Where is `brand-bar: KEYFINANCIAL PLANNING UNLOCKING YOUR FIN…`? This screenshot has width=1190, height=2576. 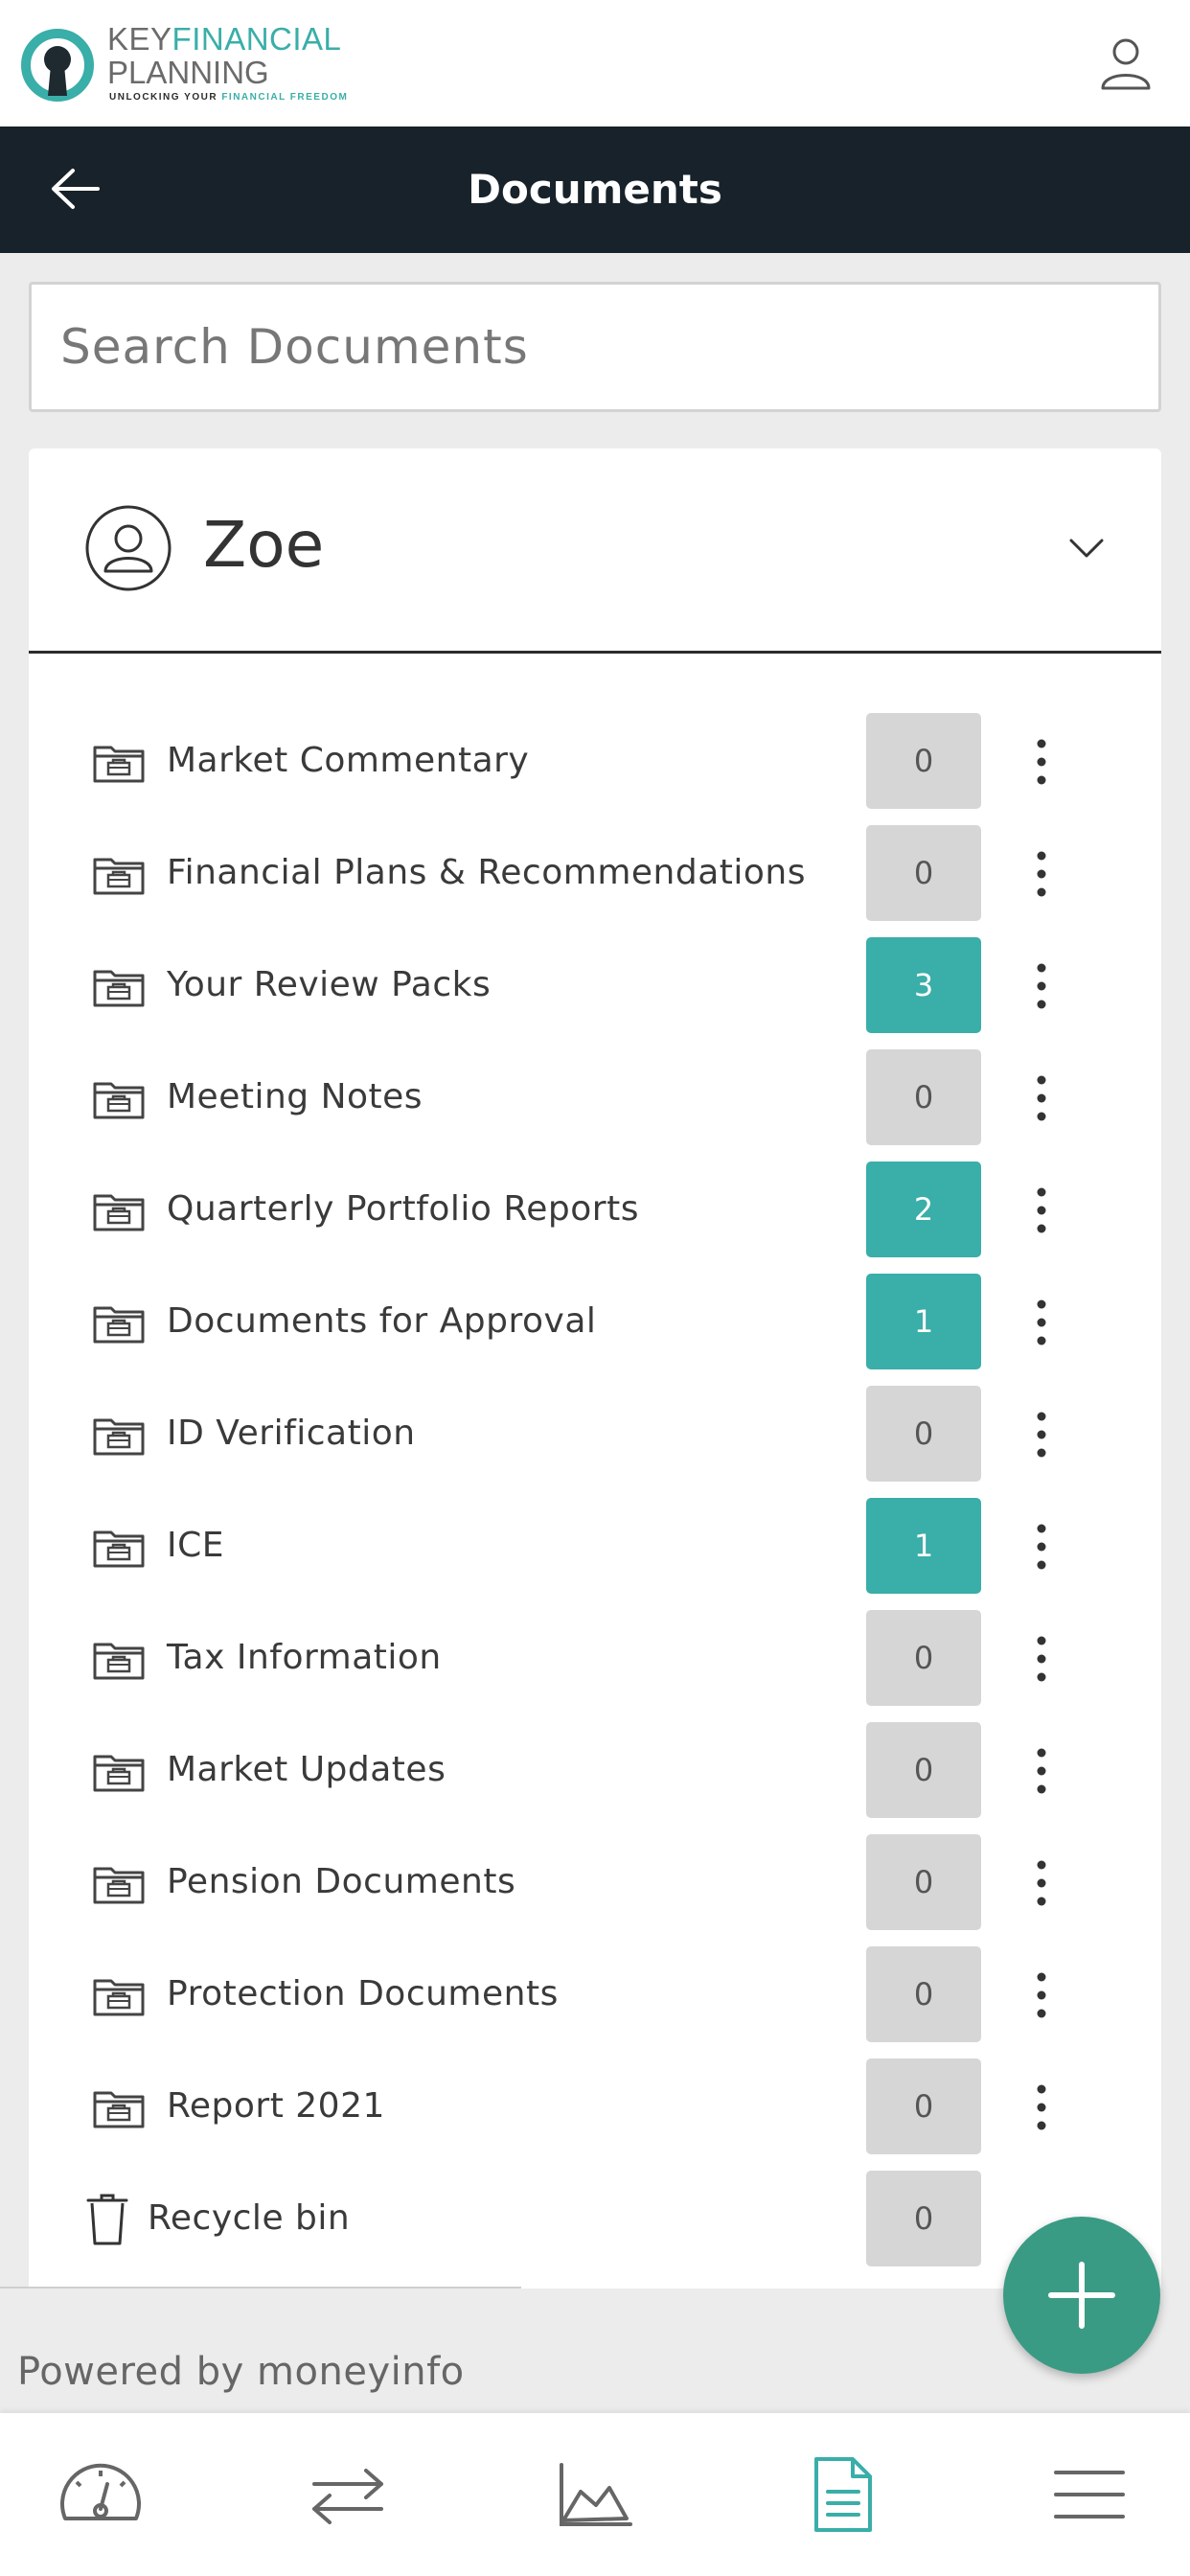
brand-bar: KEYFINANCIAL PLANNING UNLOCKING YOUR FIN… is located at coordinates (595, 63).